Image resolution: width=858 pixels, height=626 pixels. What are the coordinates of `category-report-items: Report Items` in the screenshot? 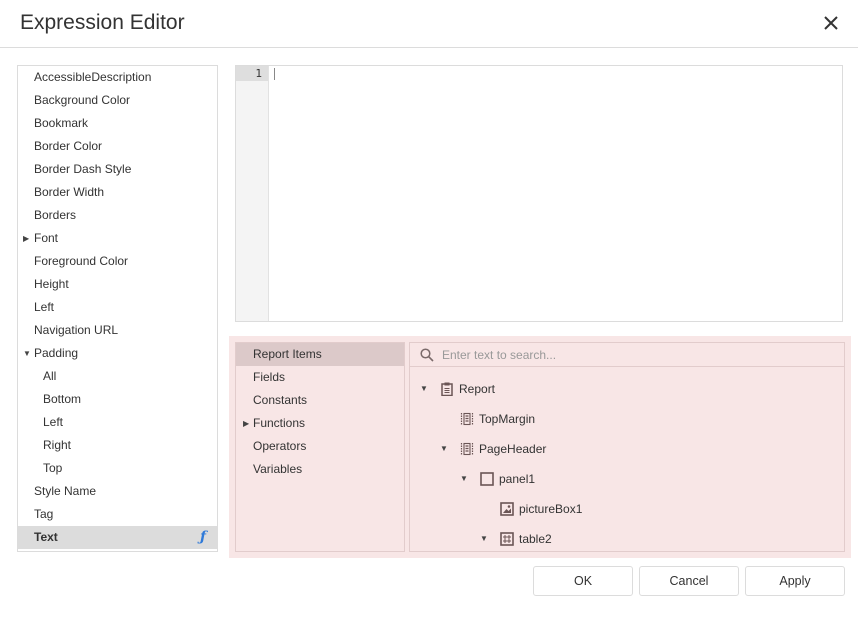 It's located at (320, 354).